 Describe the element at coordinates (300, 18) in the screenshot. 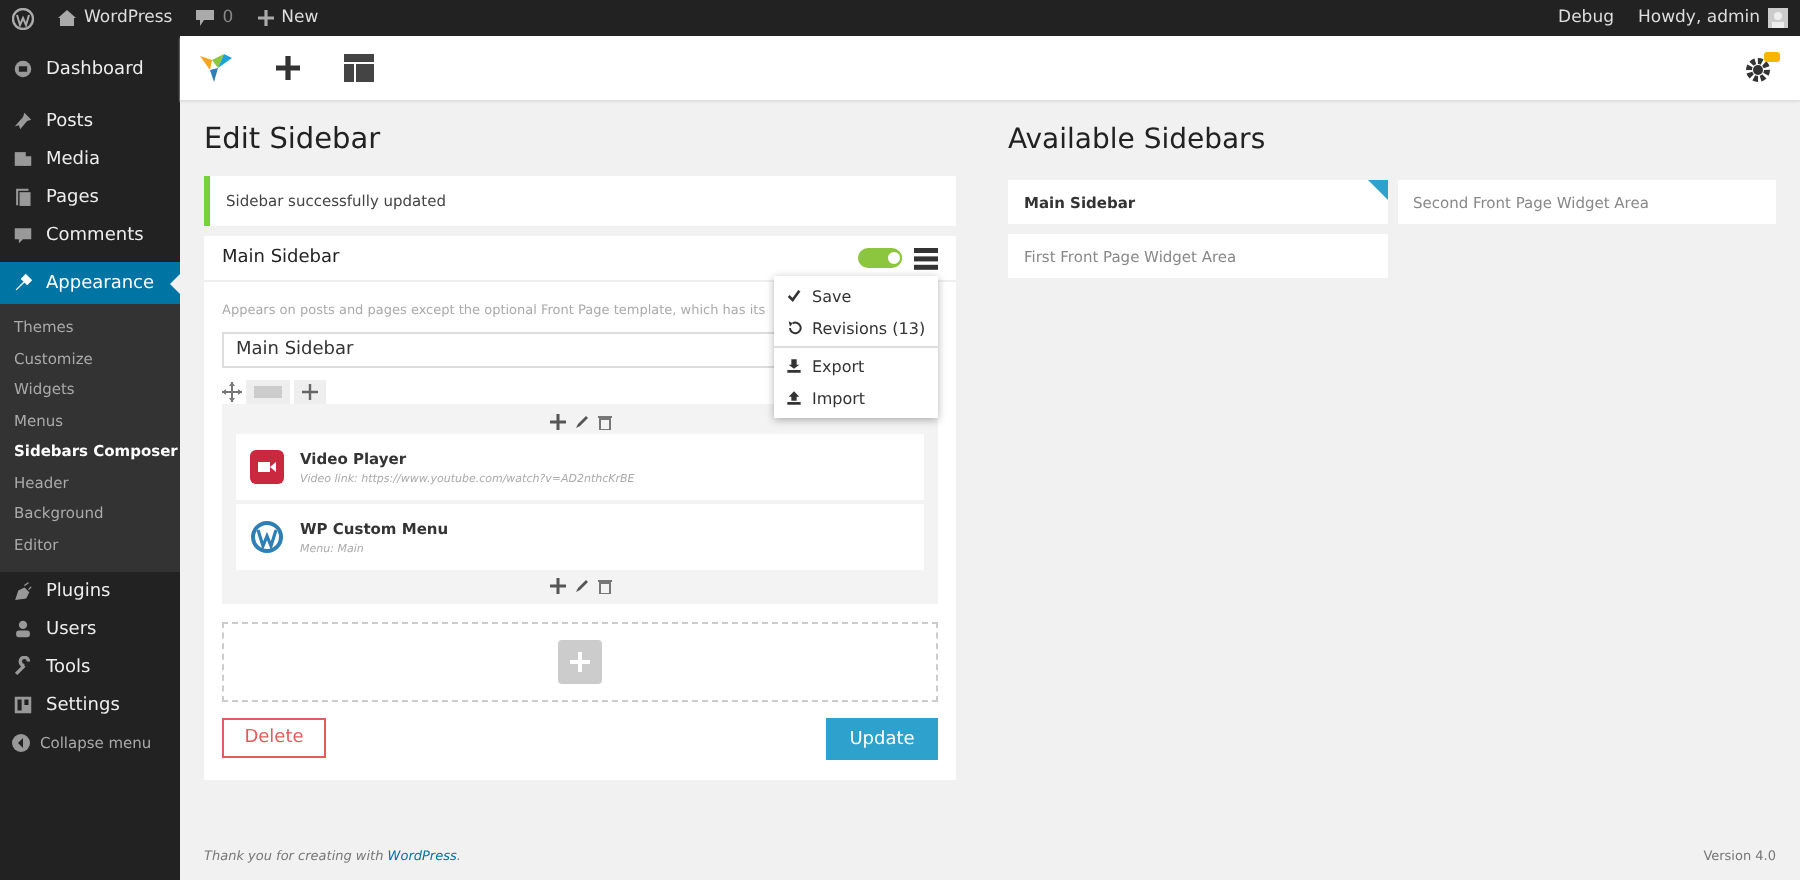

I see `new-link: New` at that location.